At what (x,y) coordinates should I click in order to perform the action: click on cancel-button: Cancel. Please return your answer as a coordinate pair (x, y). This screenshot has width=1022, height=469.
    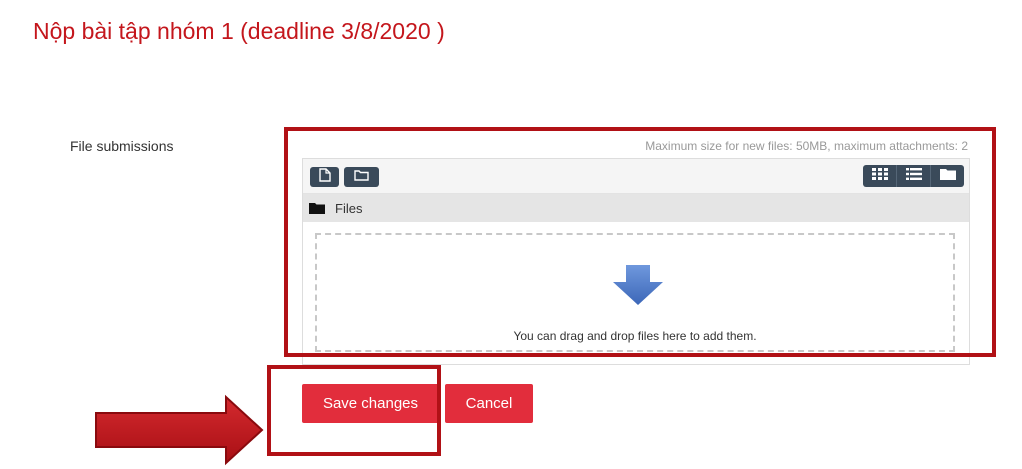
    Looking at the image, I should click on (489, 403).